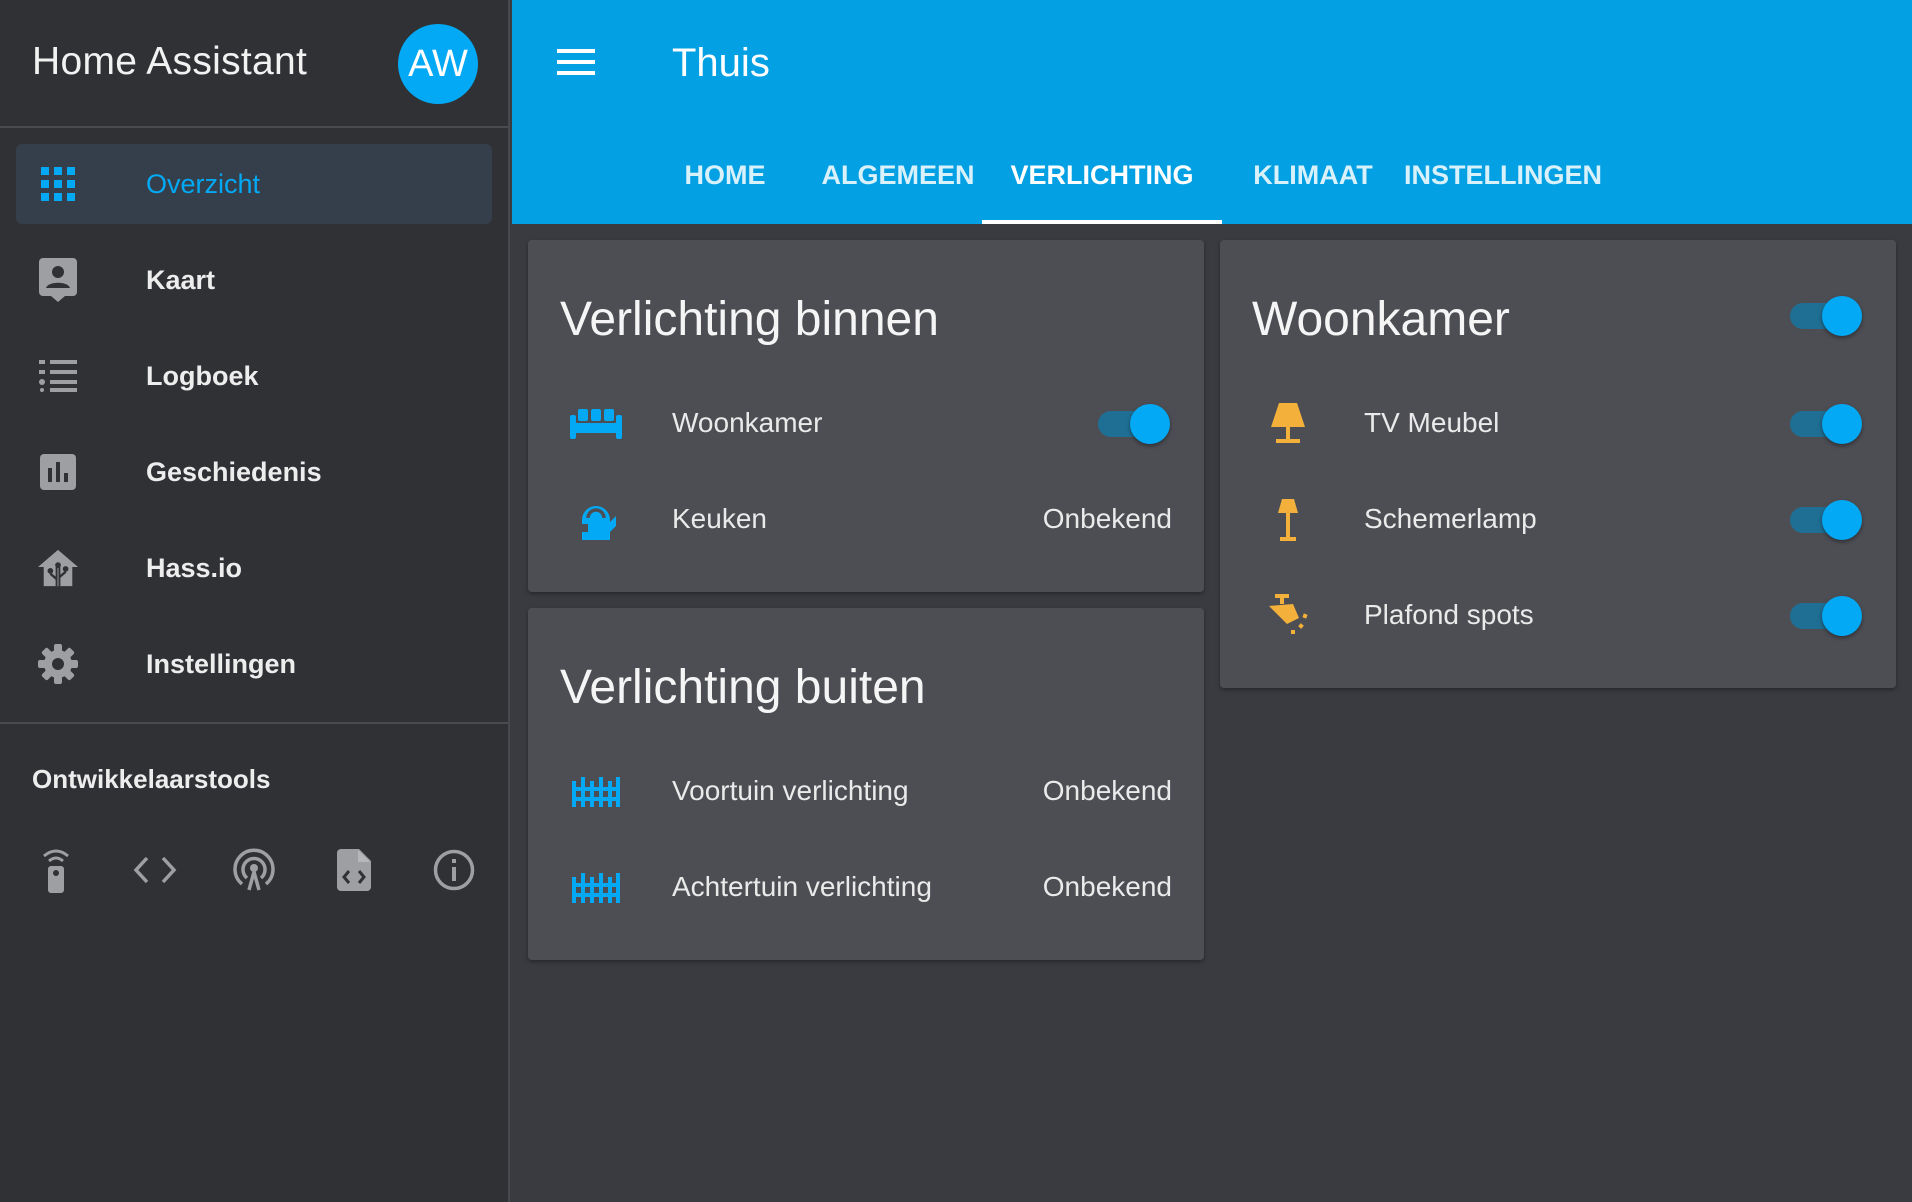  What do you see at coordinates (1102, 175) in the screenshot?
I see `tab-label: VERLICHTING` at bounding box center [1102, 175].